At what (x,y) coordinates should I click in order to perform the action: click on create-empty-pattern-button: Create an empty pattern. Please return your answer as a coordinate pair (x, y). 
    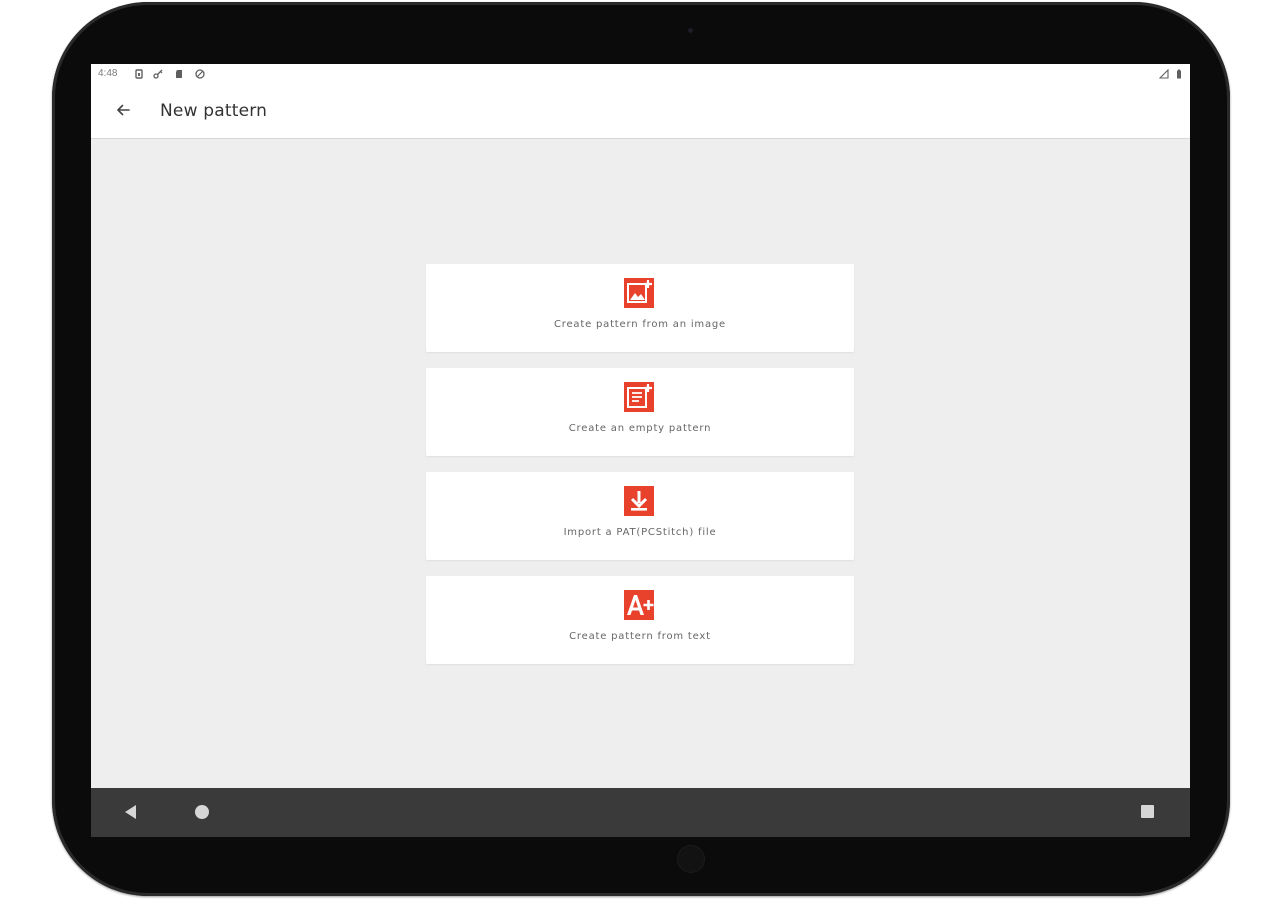
    Looking at the image, I should click on (640, 412).